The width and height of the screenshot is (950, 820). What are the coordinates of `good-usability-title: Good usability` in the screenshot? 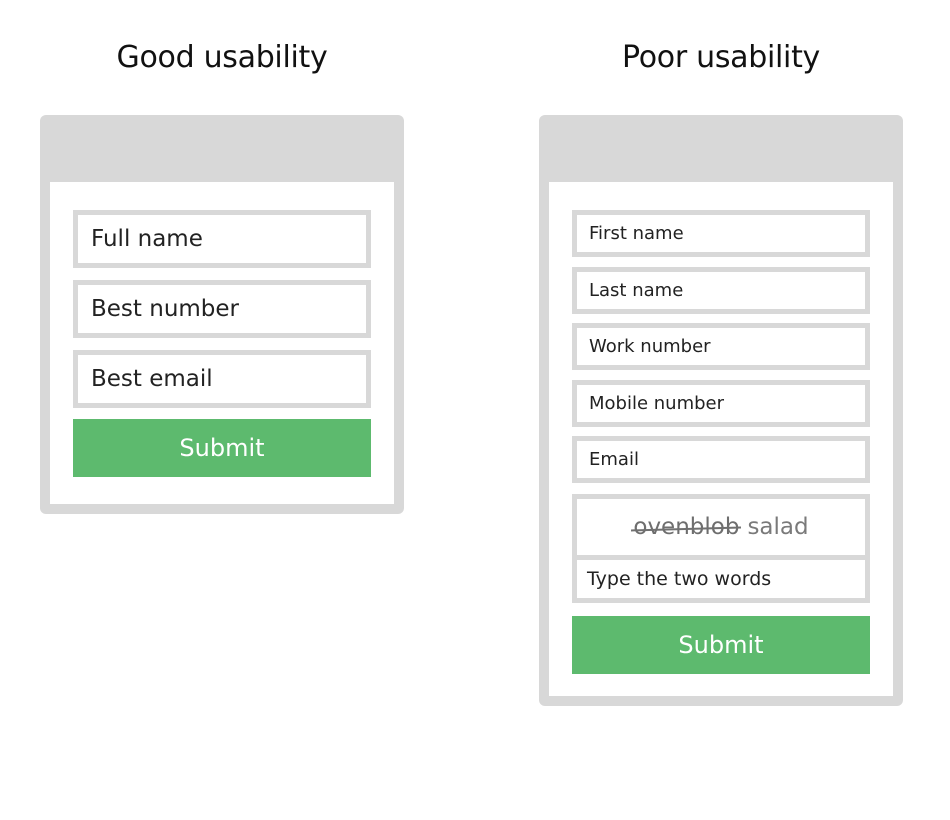 It's located at (222, 57).